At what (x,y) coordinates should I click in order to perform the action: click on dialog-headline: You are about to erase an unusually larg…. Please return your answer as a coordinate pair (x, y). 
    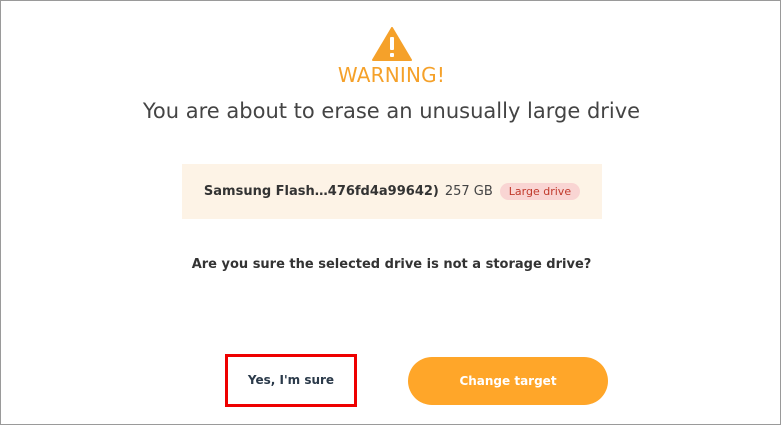
    Looking at the image, I should click on (391, 111).